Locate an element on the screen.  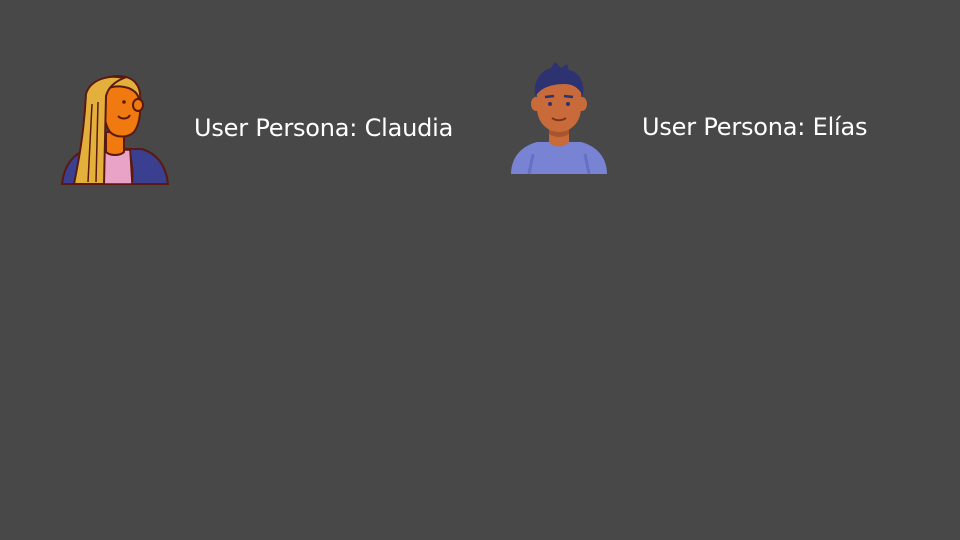
persona-label-claudia: User Persona: Claudia is located at coordinates (324, 128).